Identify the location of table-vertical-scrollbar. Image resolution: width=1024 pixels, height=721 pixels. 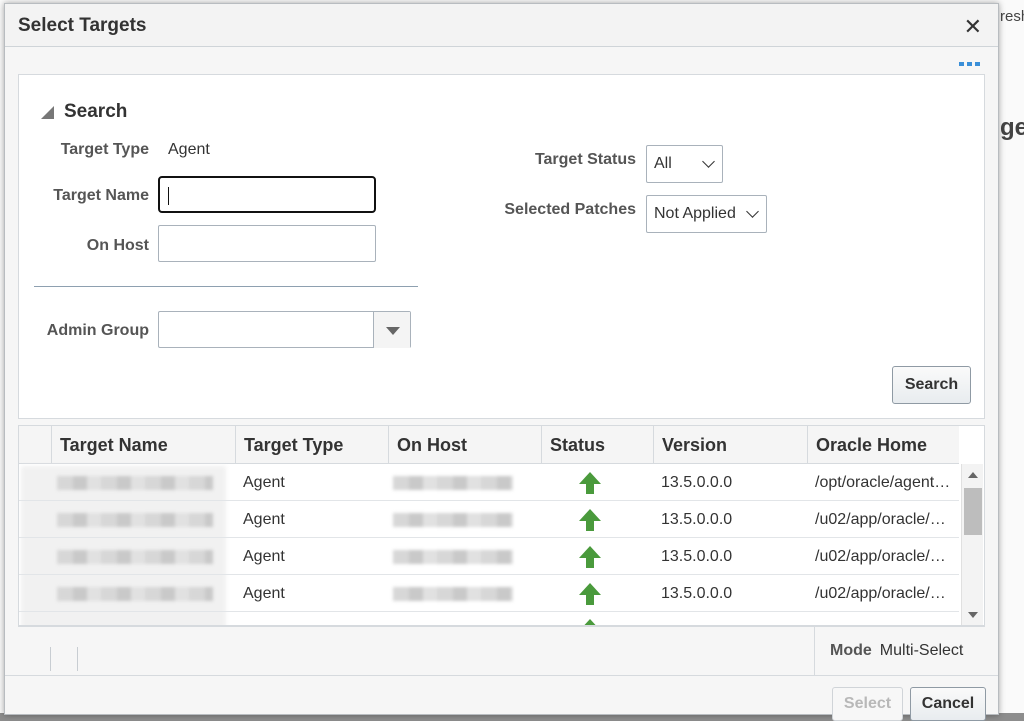
(972, 544).